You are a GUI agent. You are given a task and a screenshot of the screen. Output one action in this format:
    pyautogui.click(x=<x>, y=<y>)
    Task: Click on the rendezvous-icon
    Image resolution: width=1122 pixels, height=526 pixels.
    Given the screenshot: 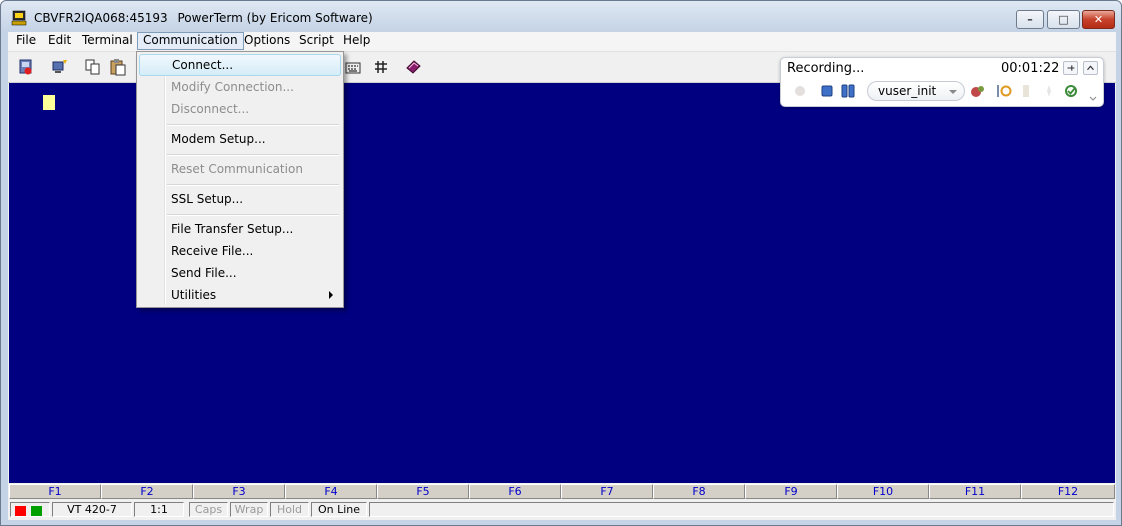 What is the action you would take?
    pyautogui.click(x=1049, y=91)
    